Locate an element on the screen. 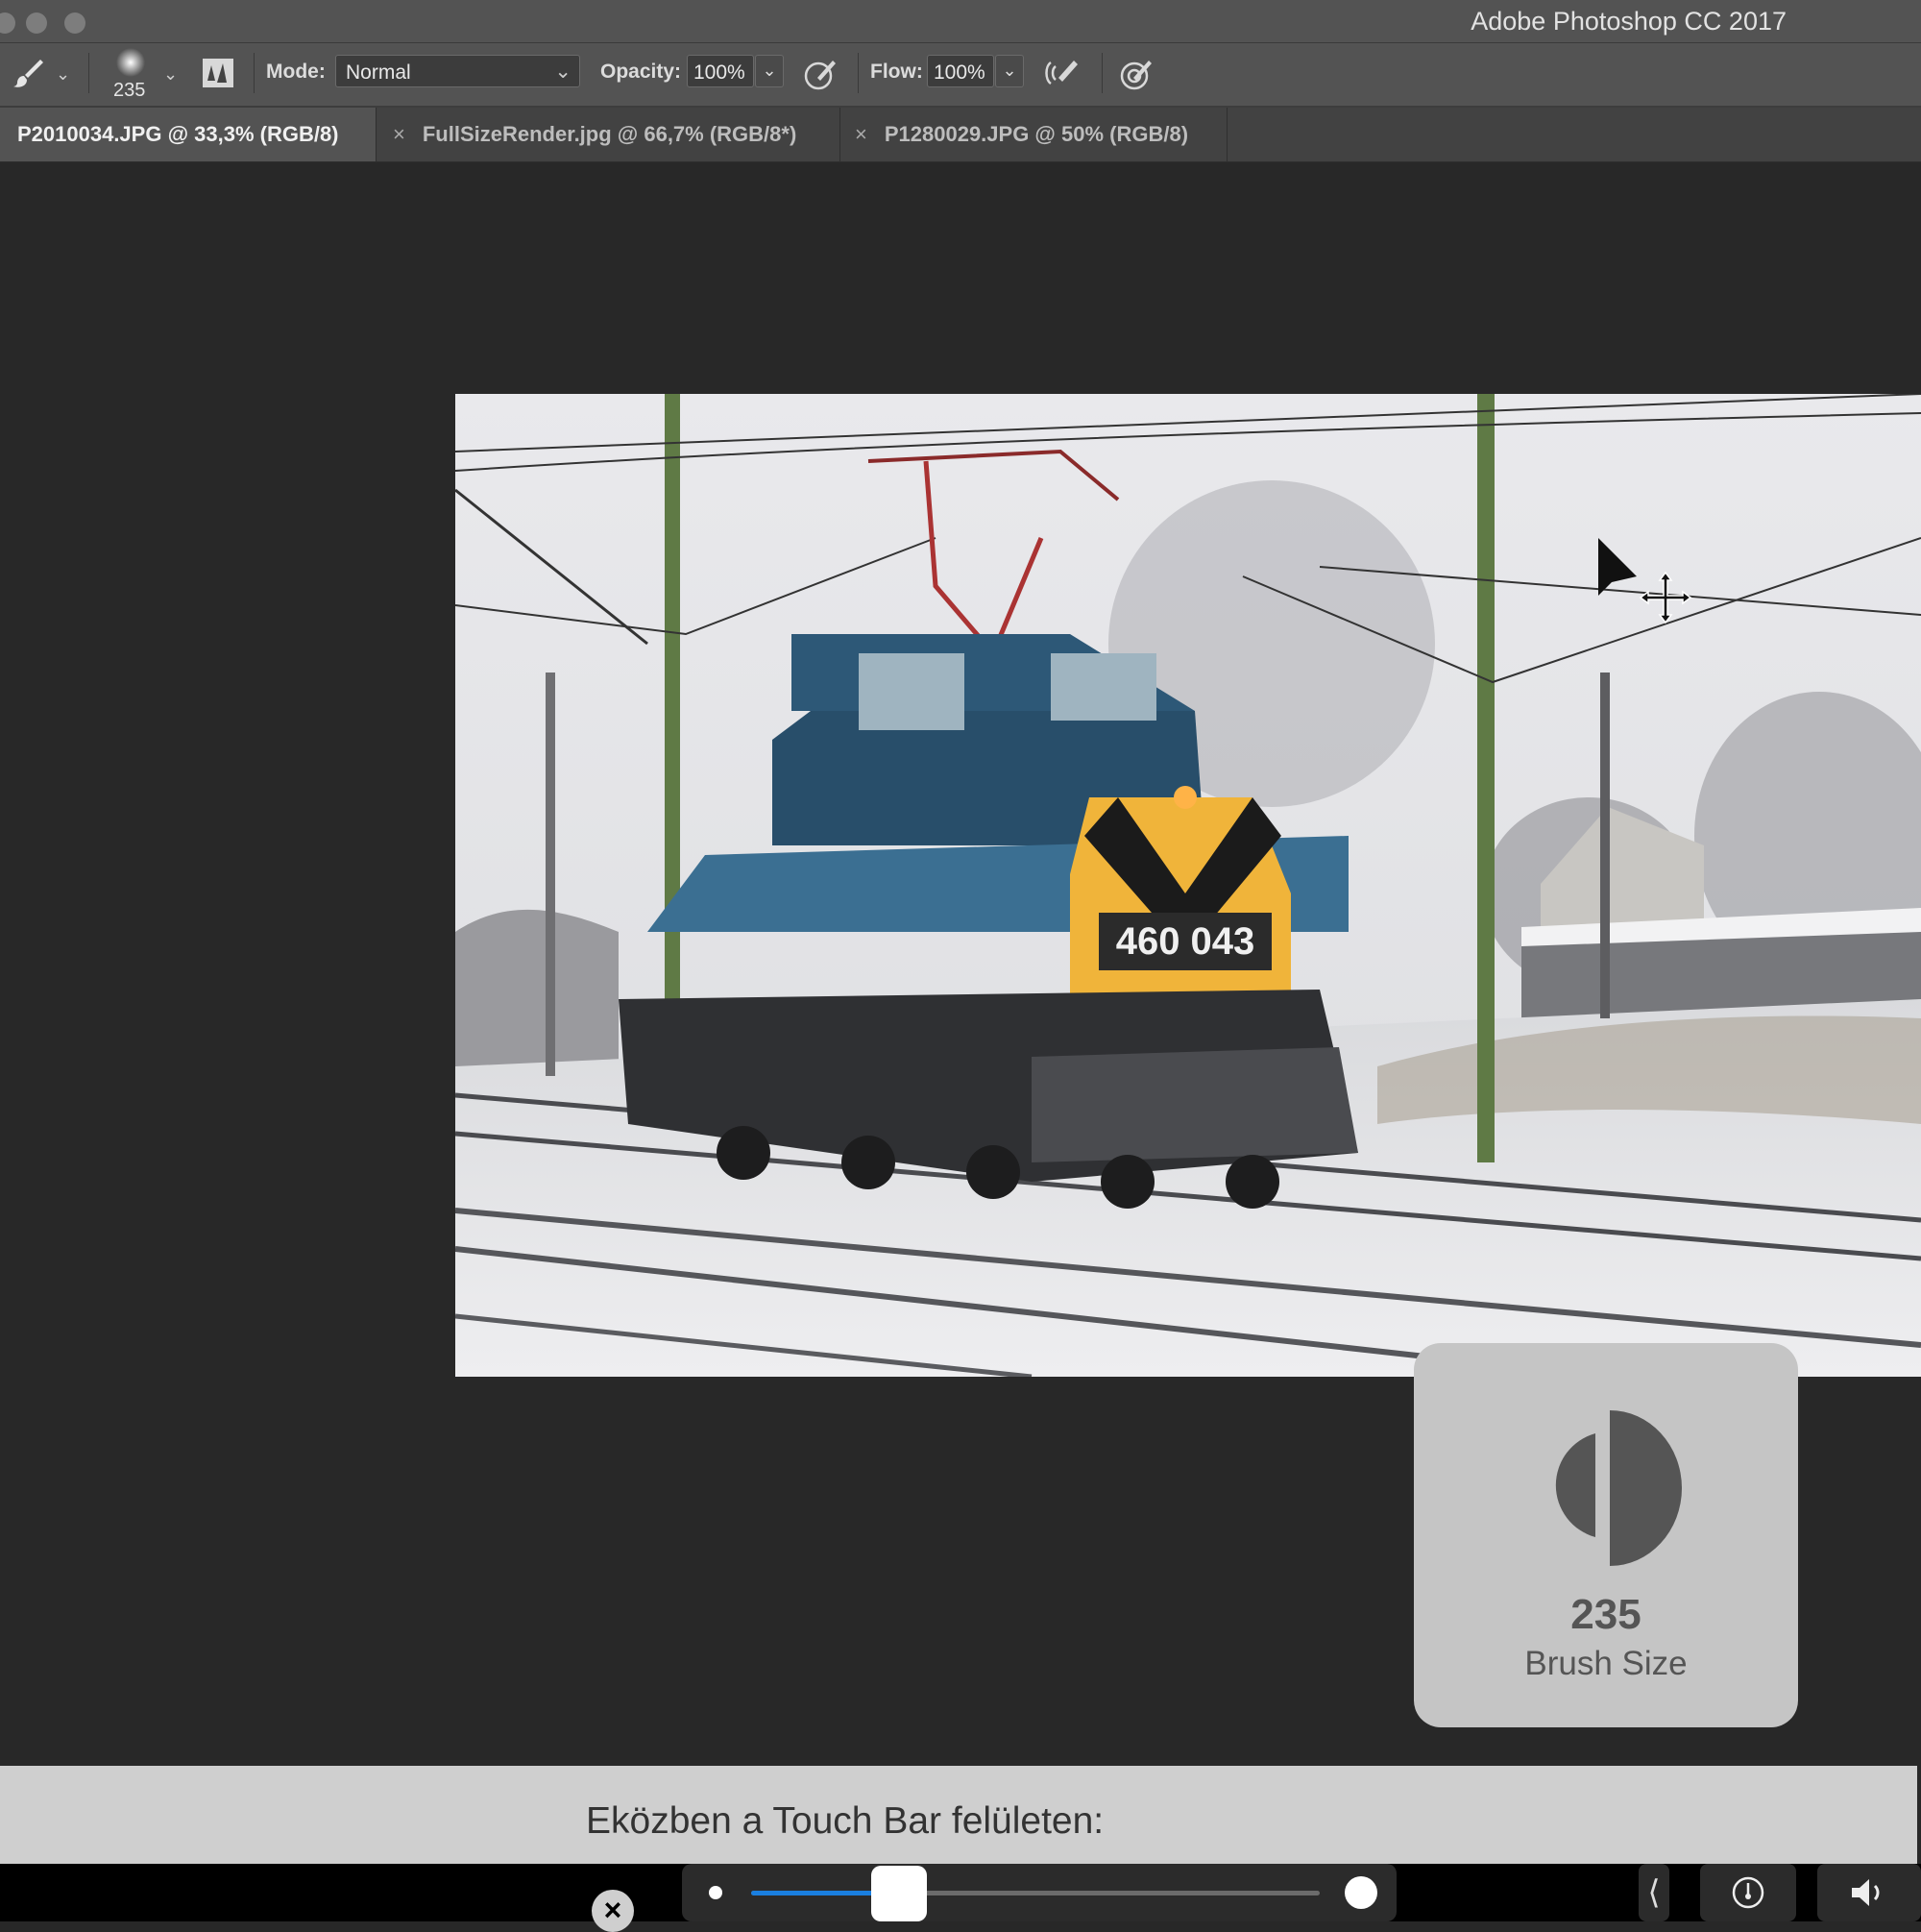  minimize-window-button is located at coordinates (36, 23).